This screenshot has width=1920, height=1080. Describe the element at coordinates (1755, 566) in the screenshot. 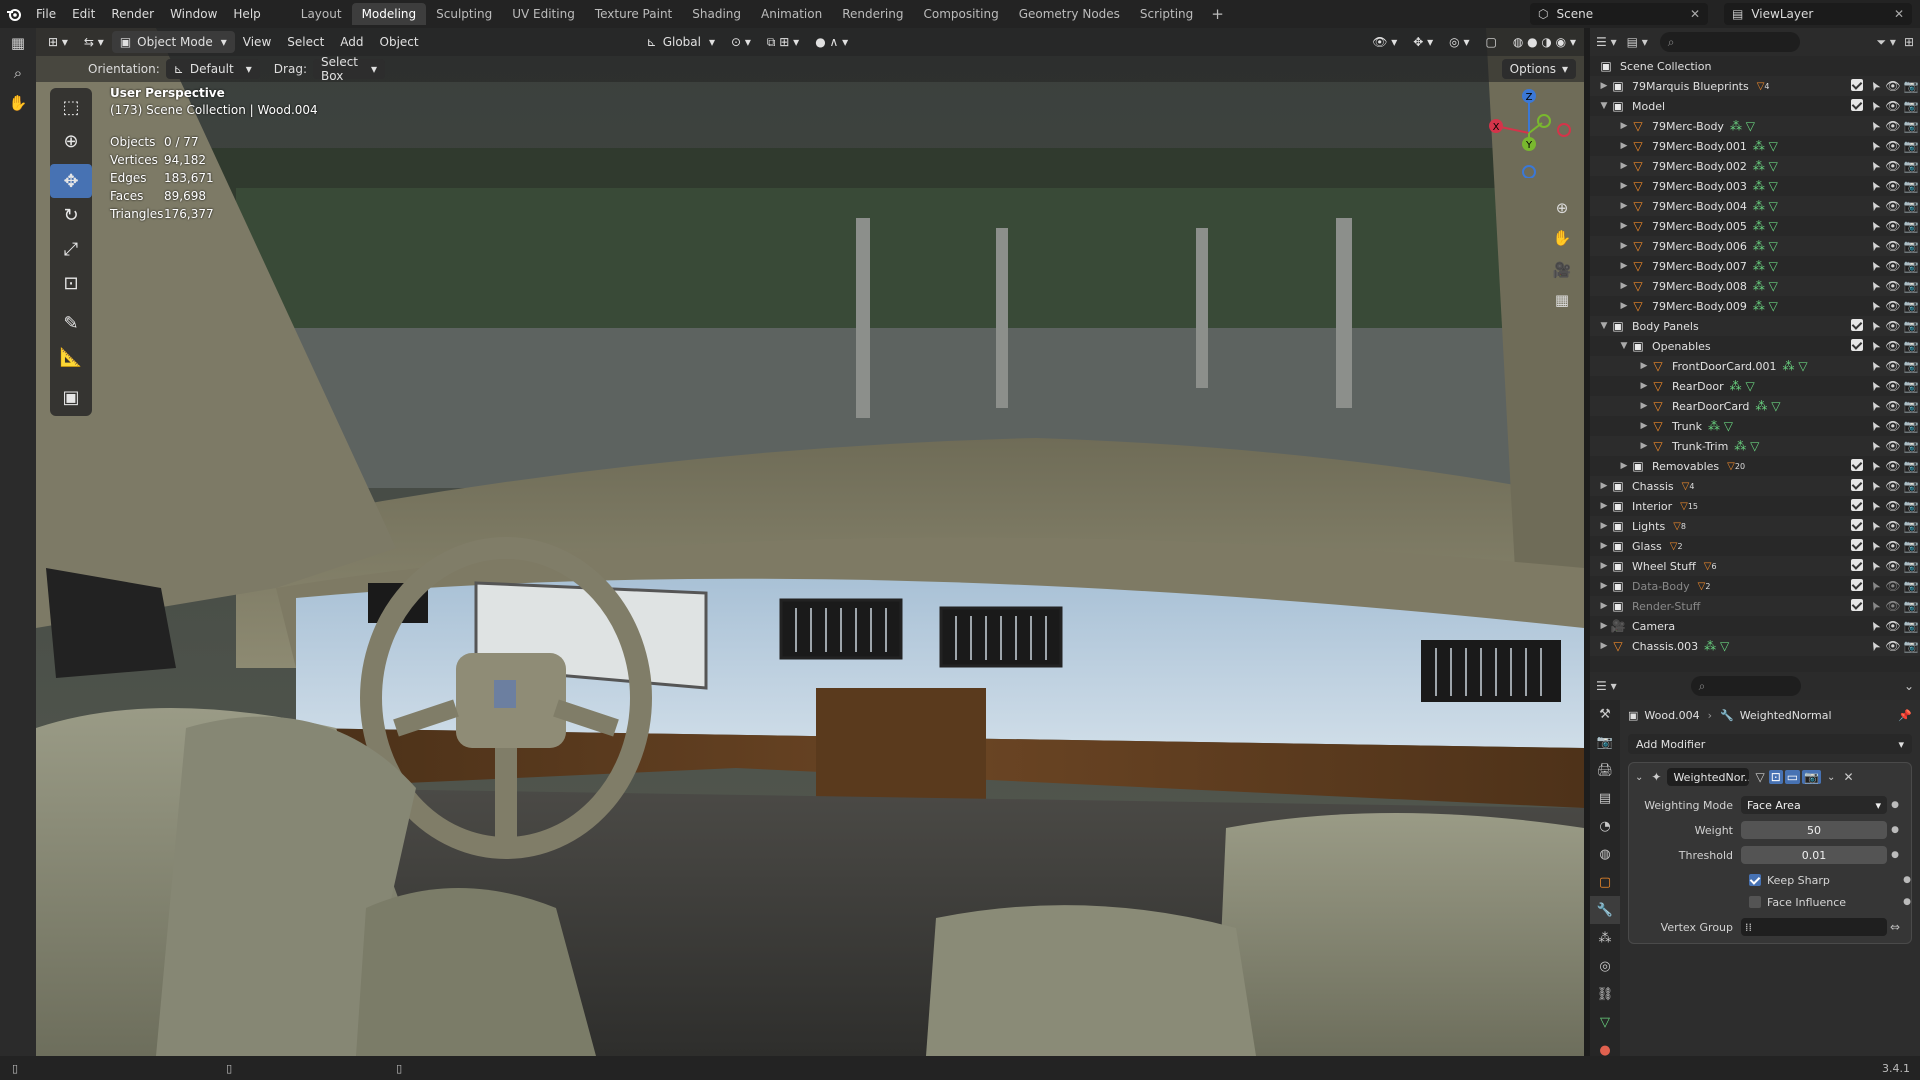

I see `outliner-row: ▶ ▣ Wheel Stuff ▽6 ➤ 👁 📷` at that location.